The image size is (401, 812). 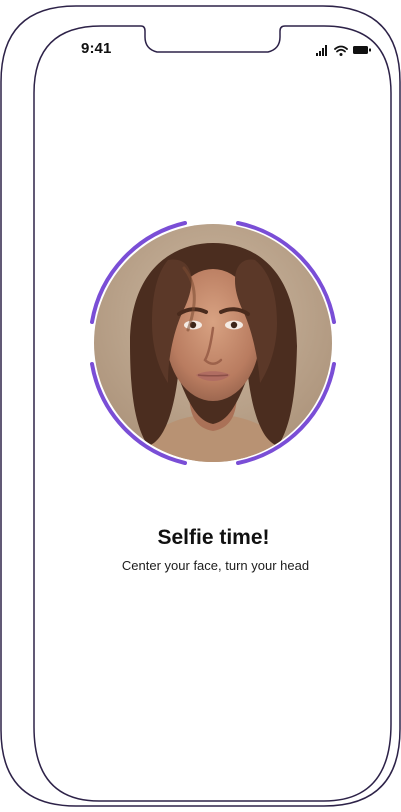 I want to click on selfie-title: Selfie time!, so click(x=213, y=537).